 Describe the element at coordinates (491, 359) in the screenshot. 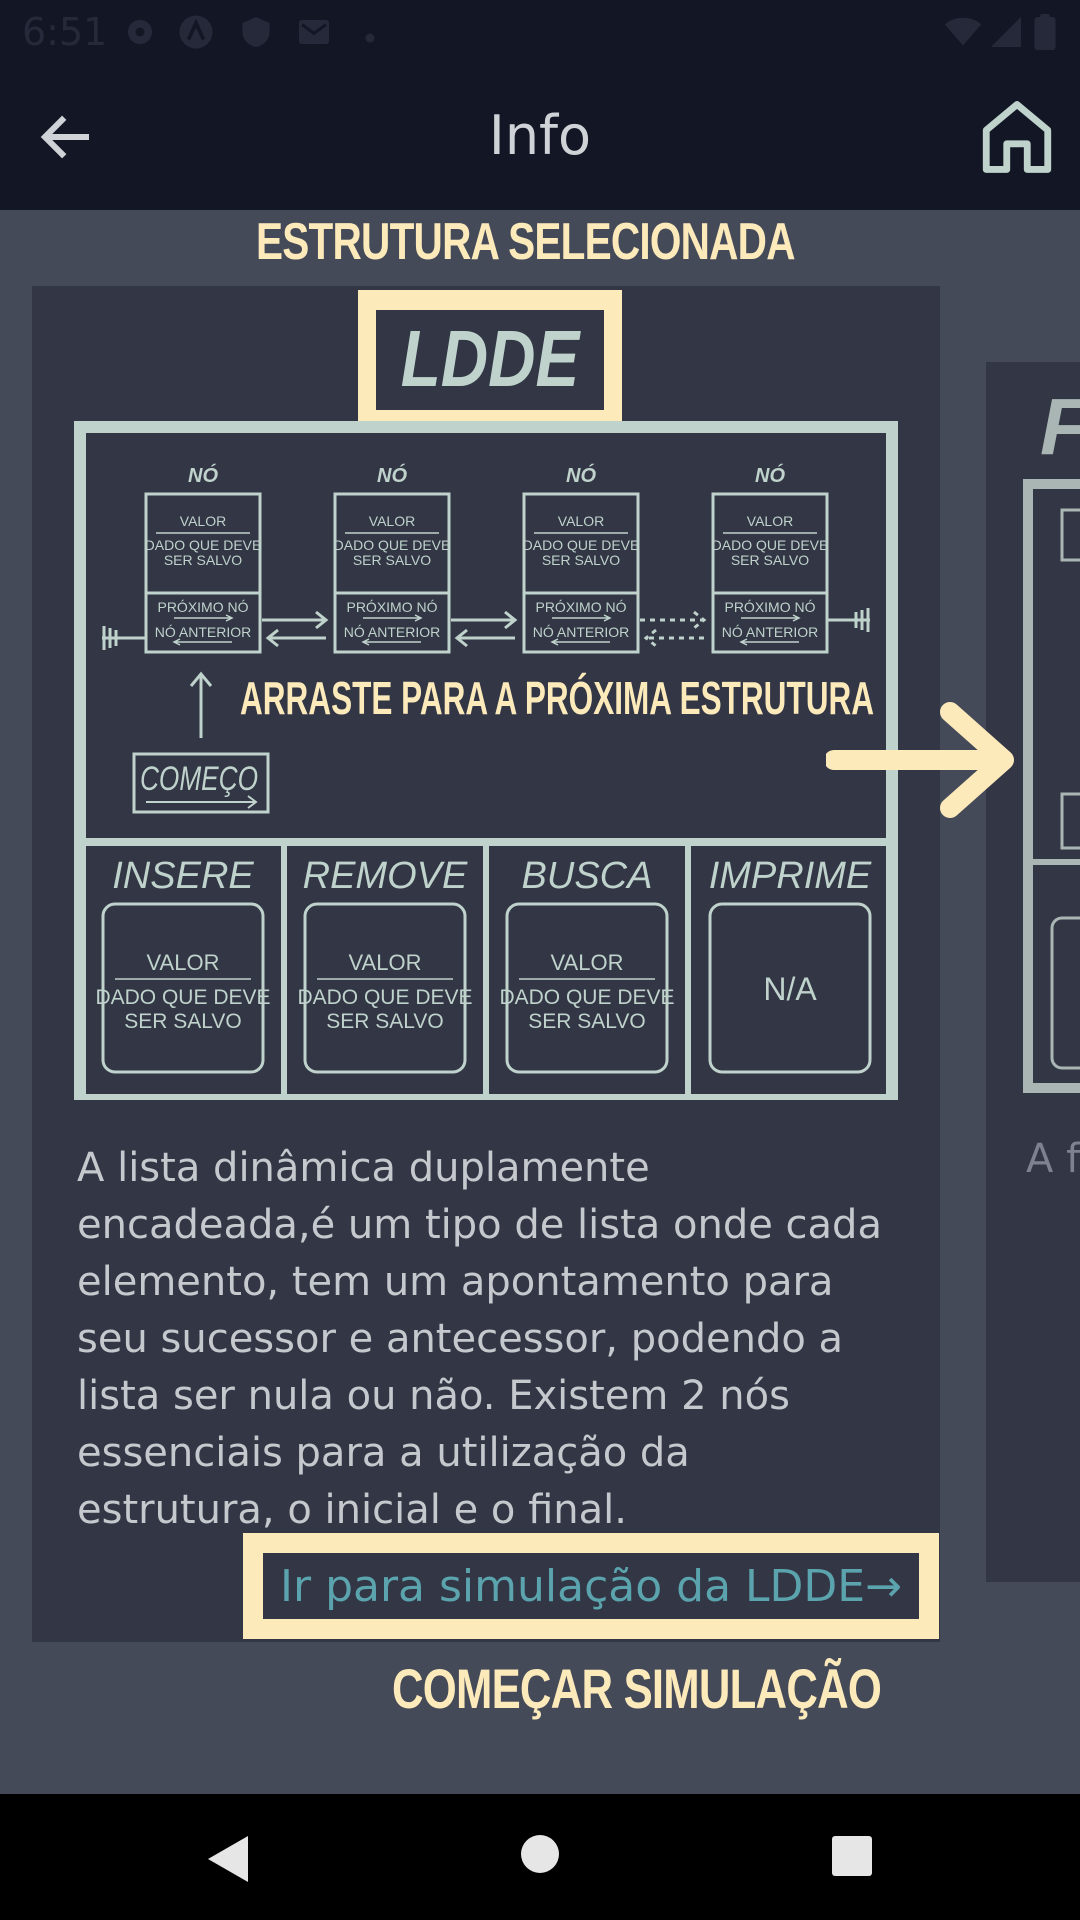

I see `badge-ldde: LDDE` at that location.